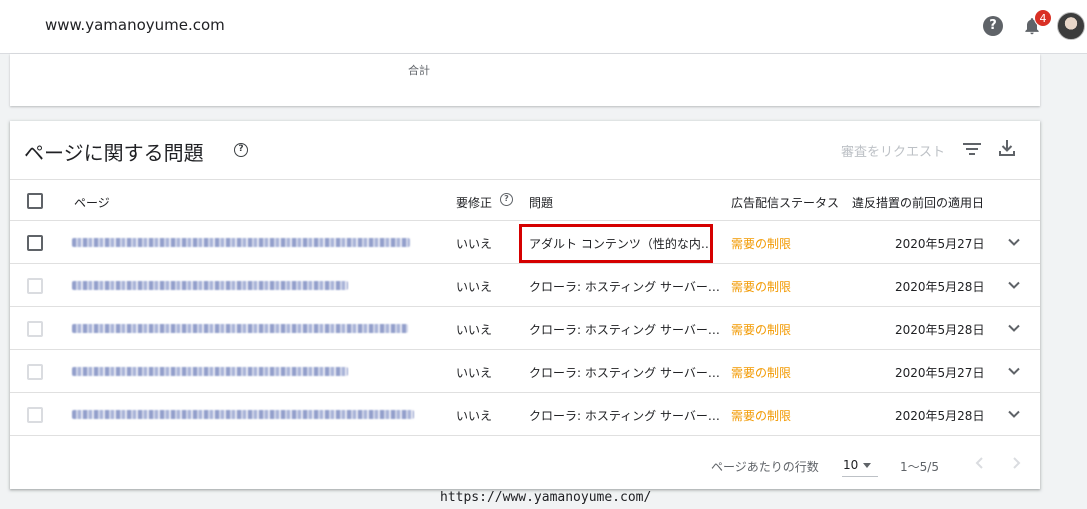  Describe the element at coordinates (918, 202) in the screenshot. I see `column-header-last-applied: 違反措置の前回の適用日` at that location.